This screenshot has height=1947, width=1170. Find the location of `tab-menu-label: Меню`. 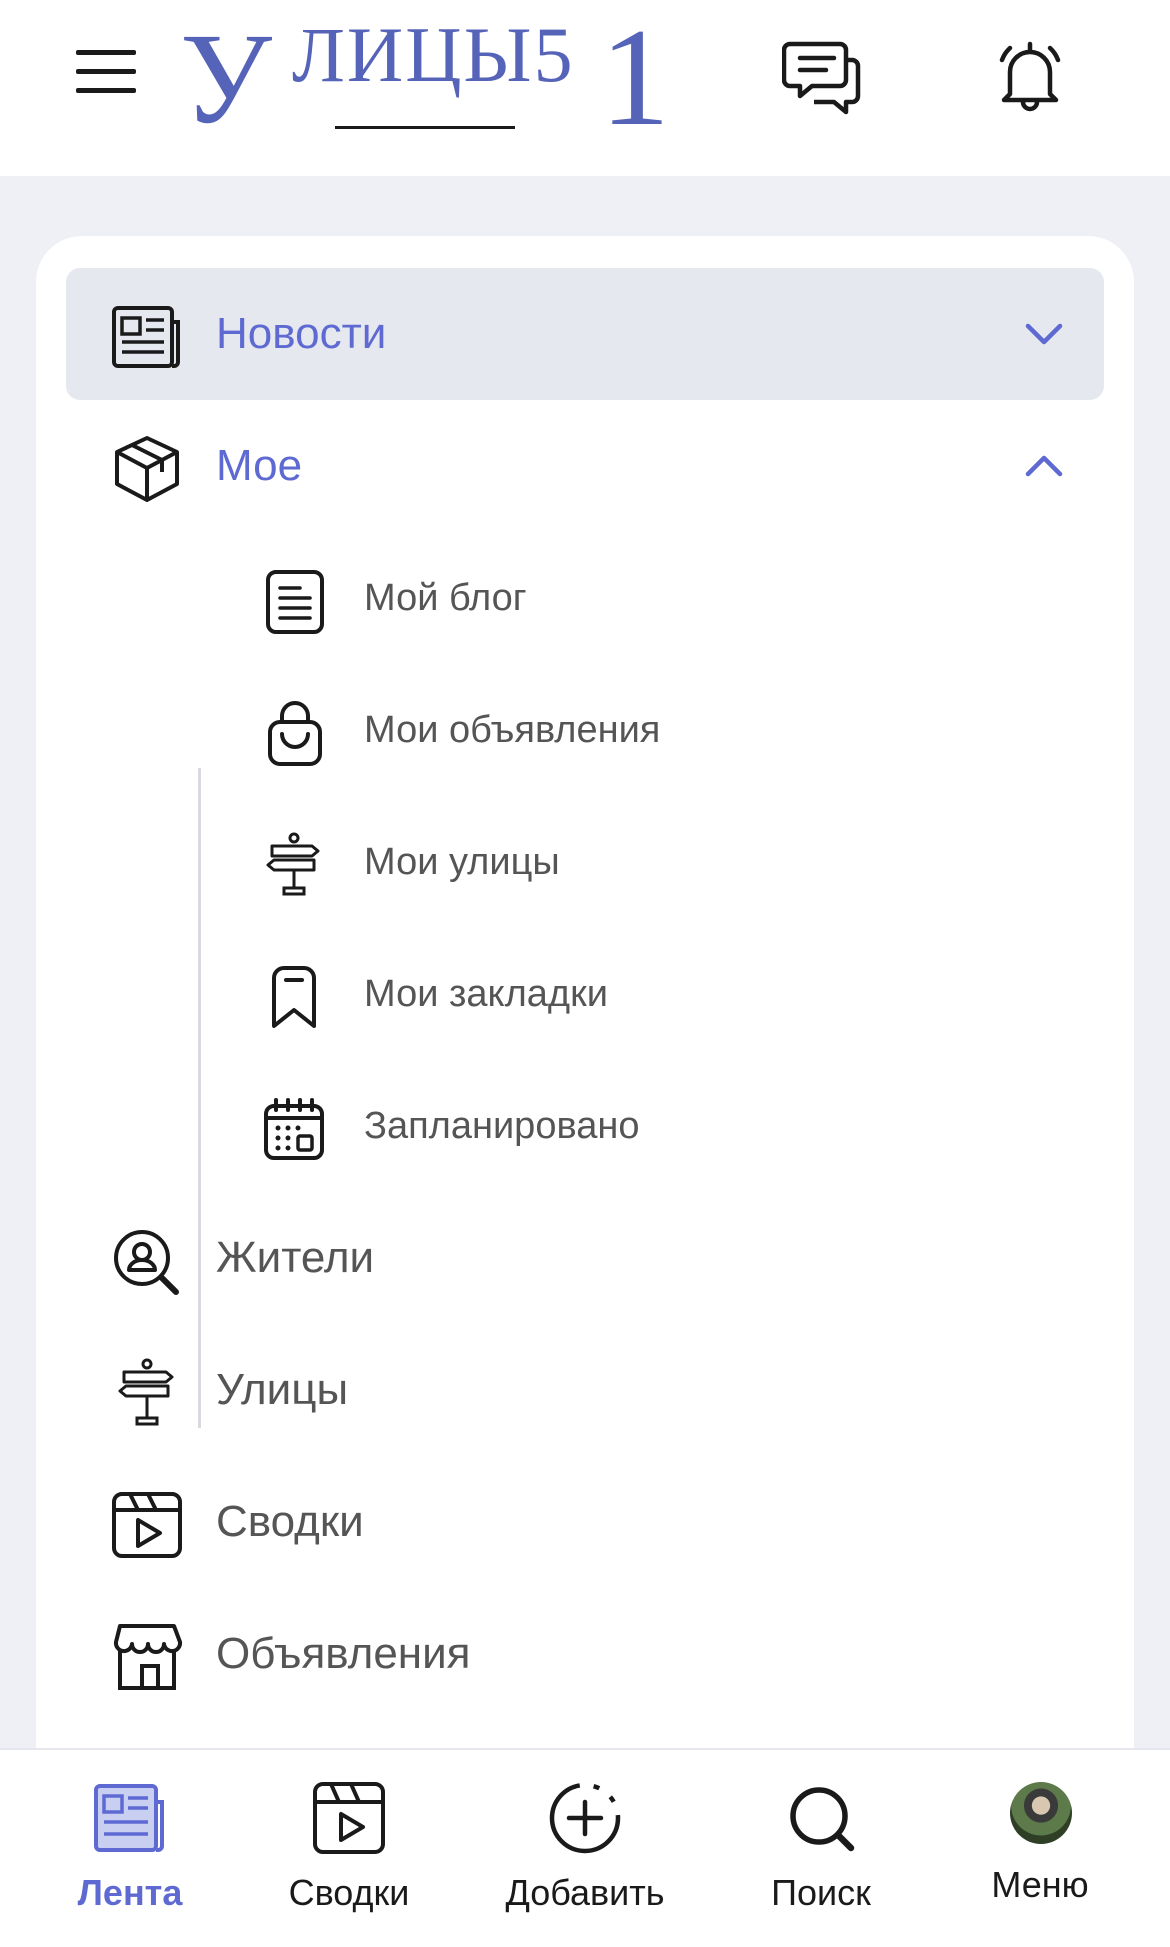

tab-menu-label: Меню is located at coordinates (1040, 1884).